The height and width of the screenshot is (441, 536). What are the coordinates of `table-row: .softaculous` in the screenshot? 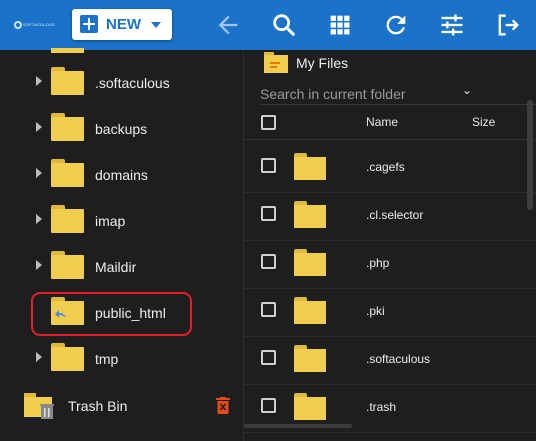 It's located at (390, 361).